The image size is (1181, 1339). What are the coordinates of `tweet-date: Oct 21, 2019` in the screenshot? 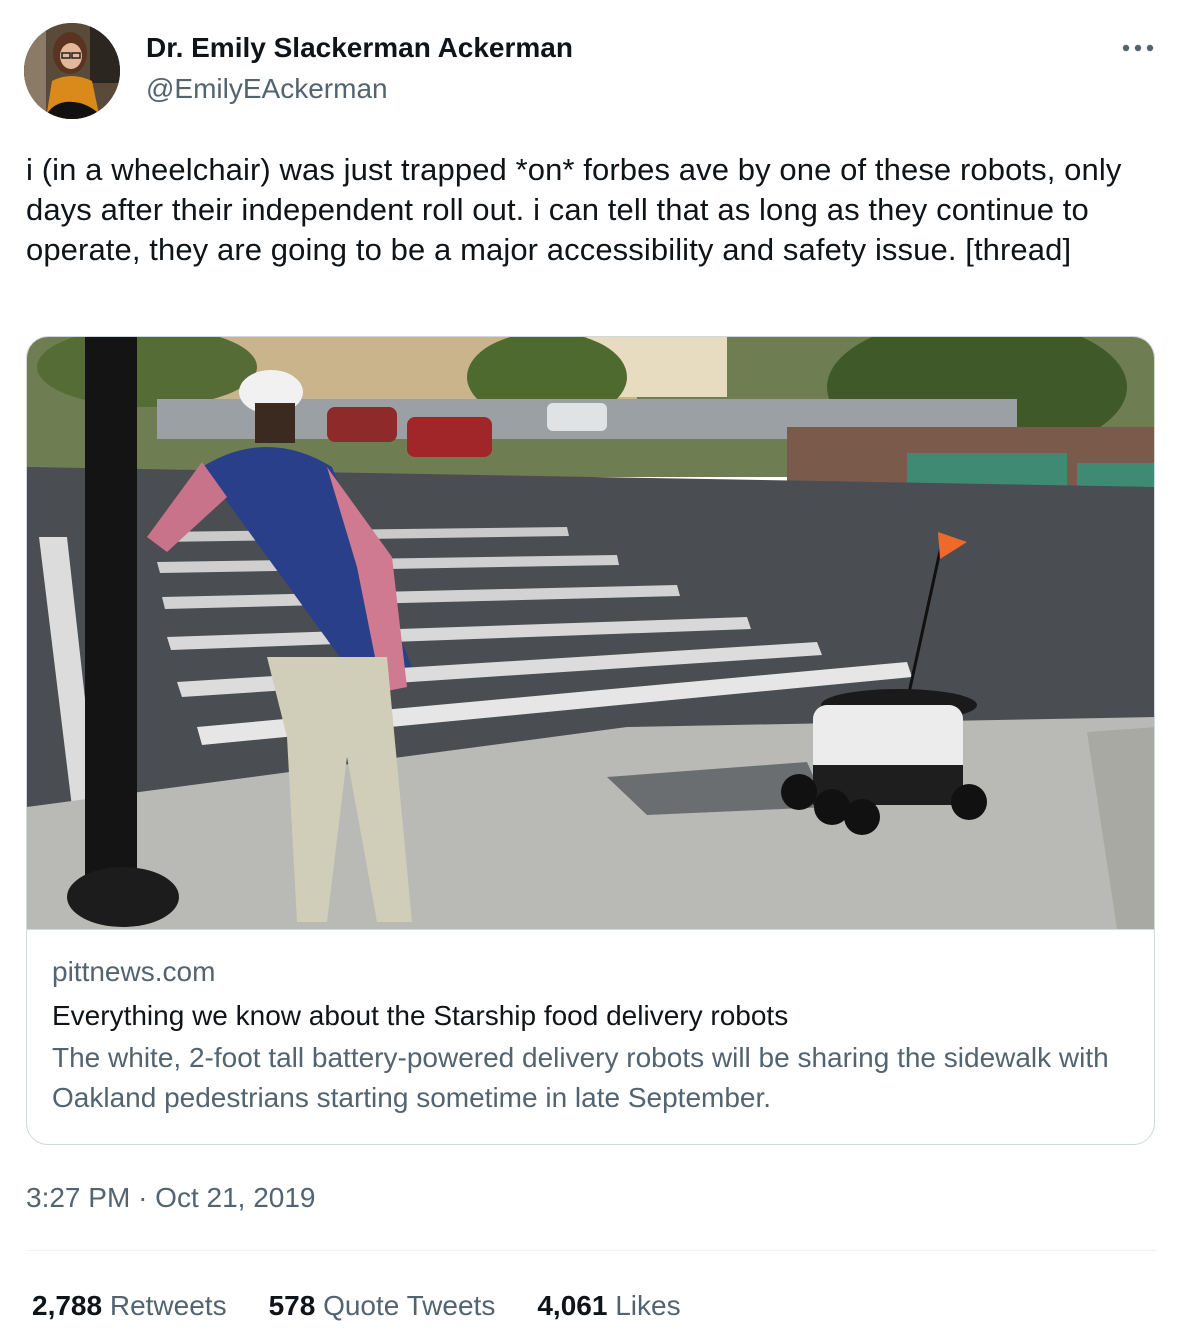 It's located at (235, 1197).